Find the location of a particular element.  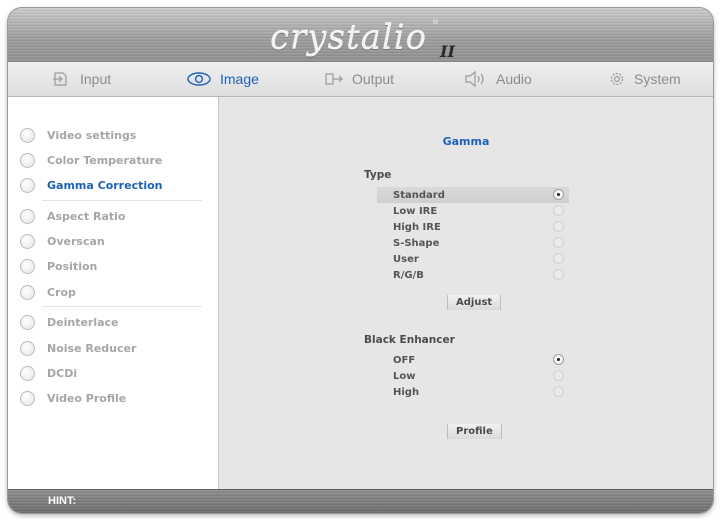

sidebar-item-crop: Crop is located at coordinates (48, 292).